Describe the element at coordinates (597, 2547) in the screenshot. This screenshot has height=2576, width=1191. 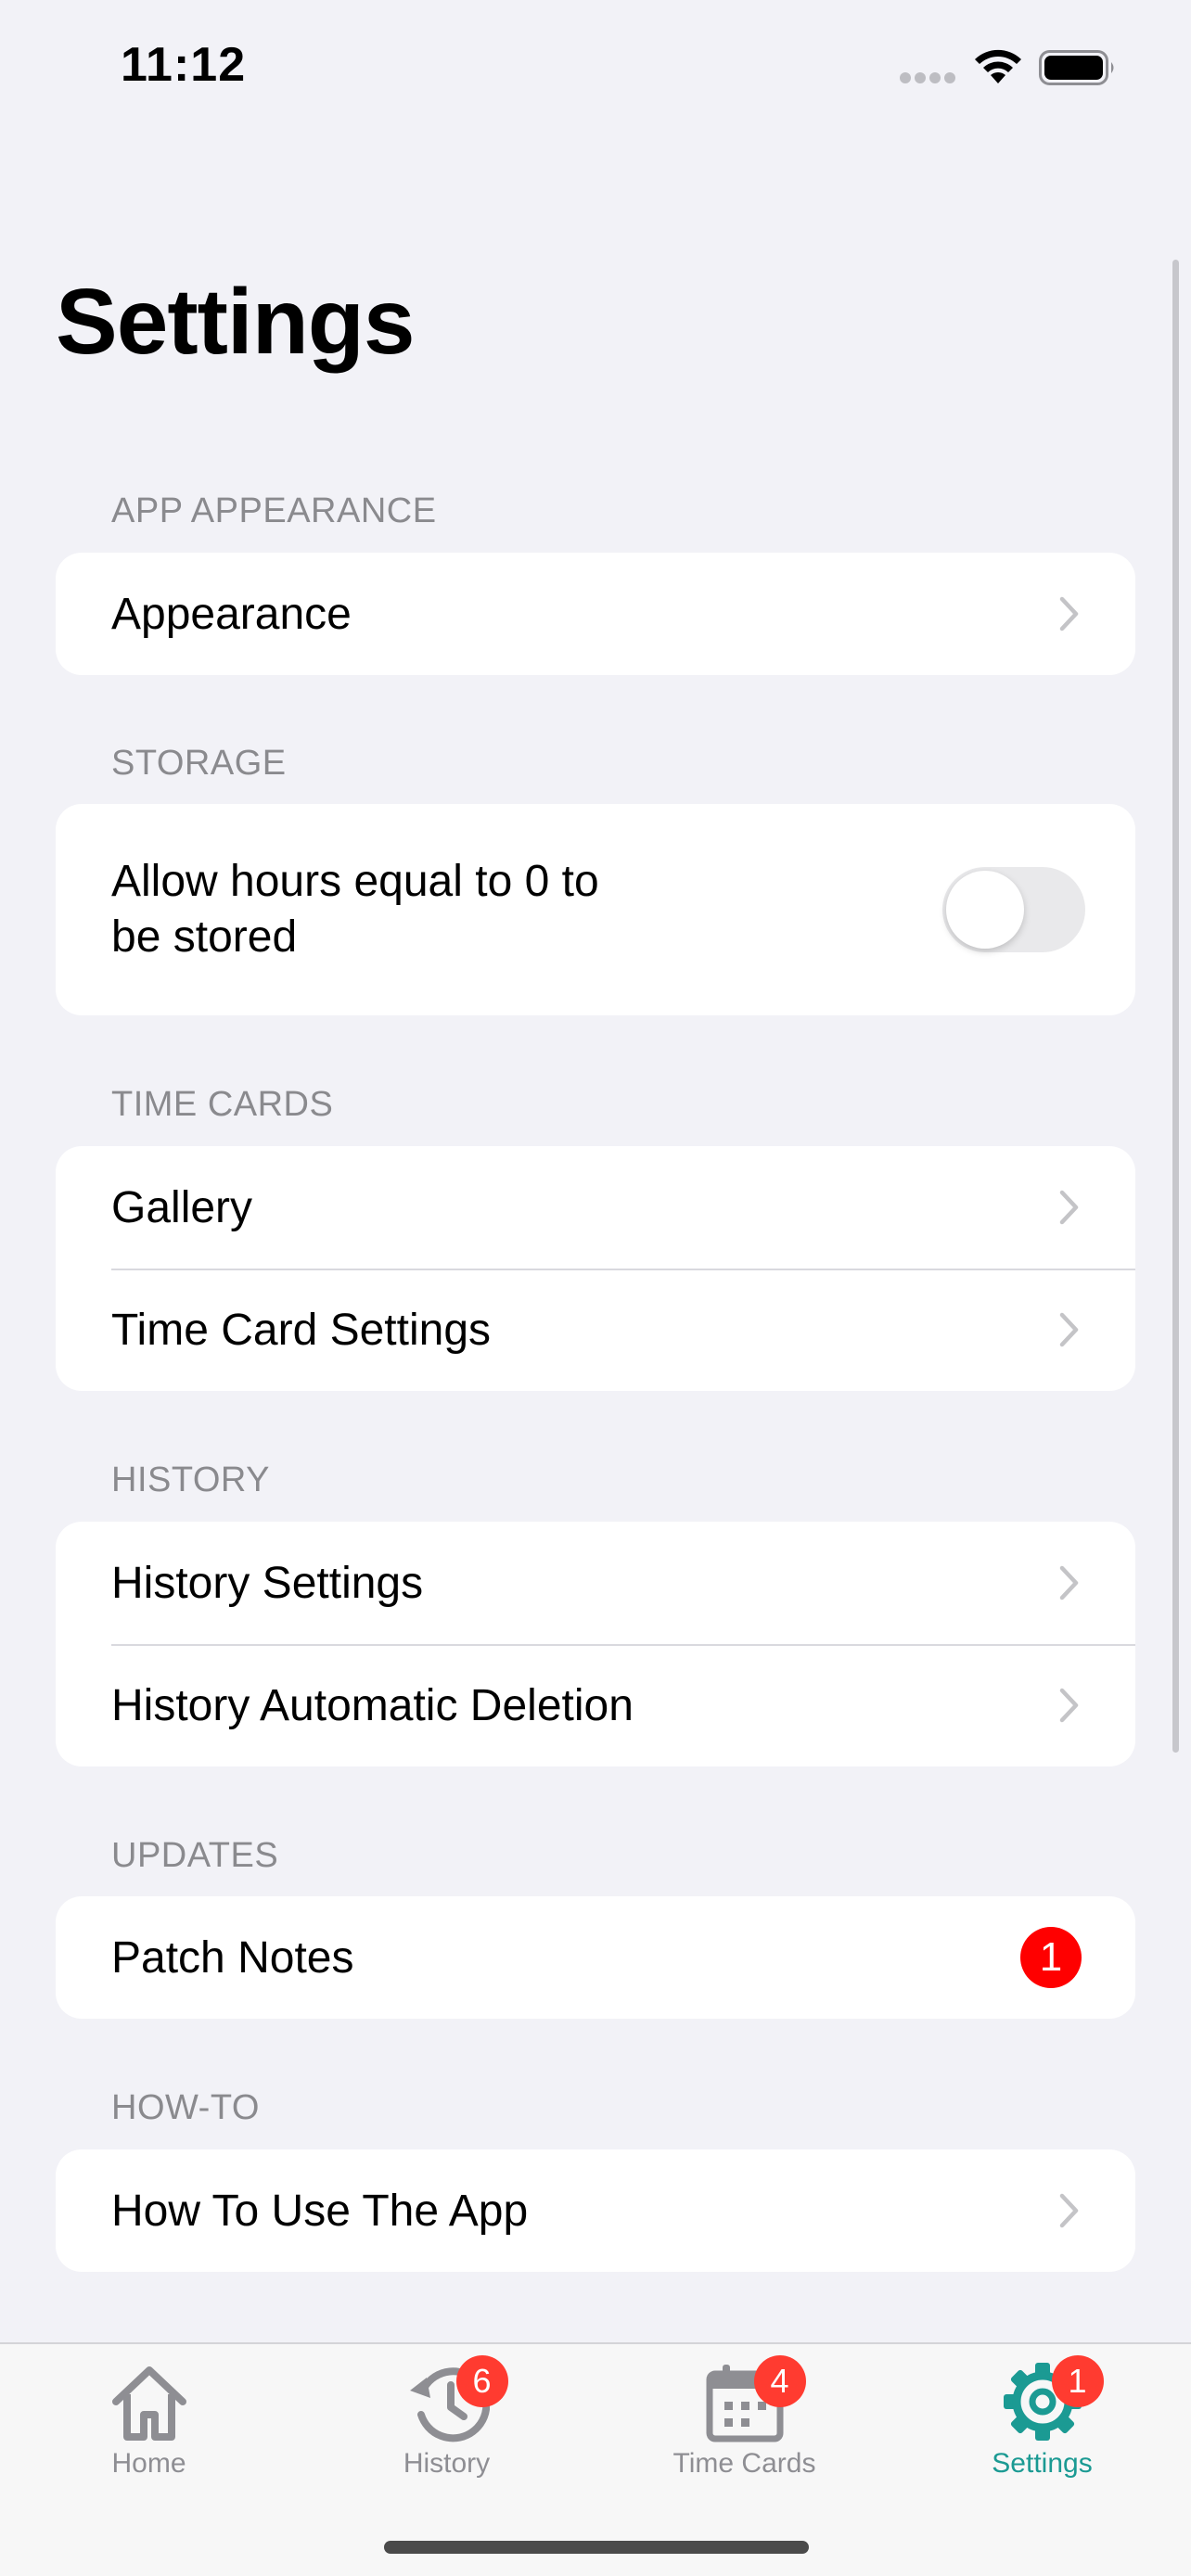
I see `home-indicator` at that location.